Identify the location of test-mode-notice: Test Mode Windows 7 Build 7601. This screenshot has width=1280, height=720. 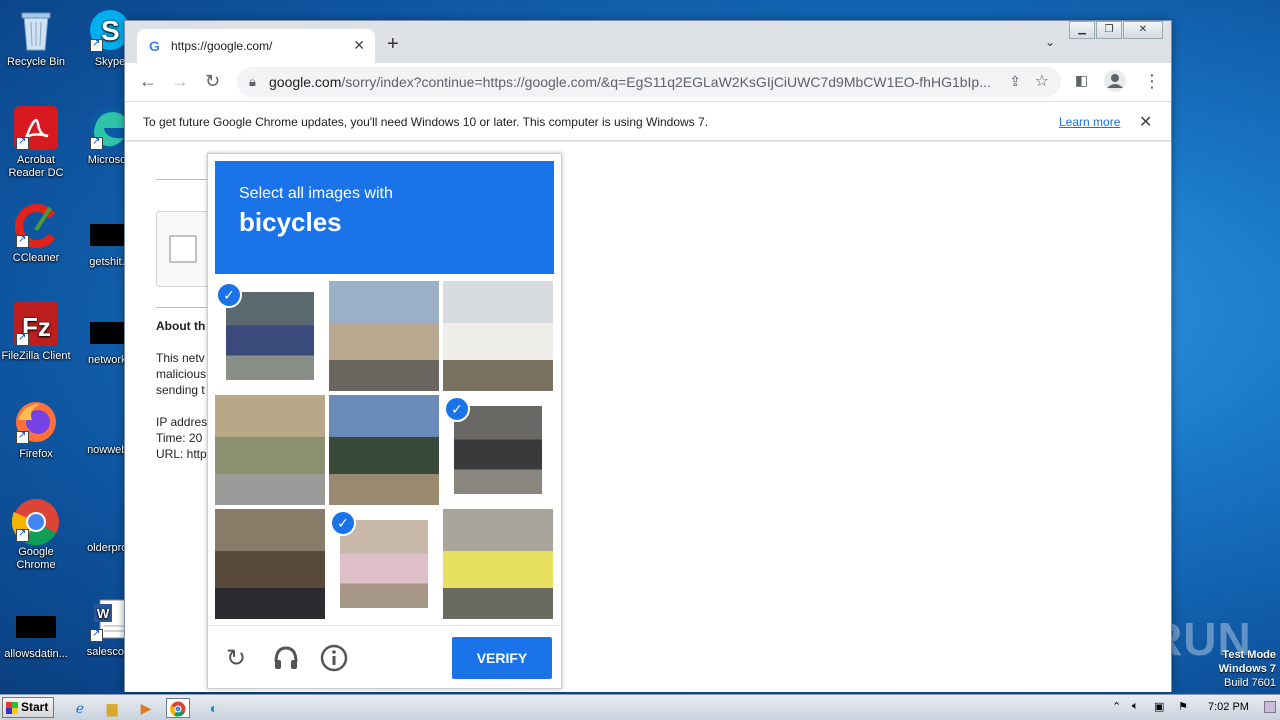
(1238, 669).